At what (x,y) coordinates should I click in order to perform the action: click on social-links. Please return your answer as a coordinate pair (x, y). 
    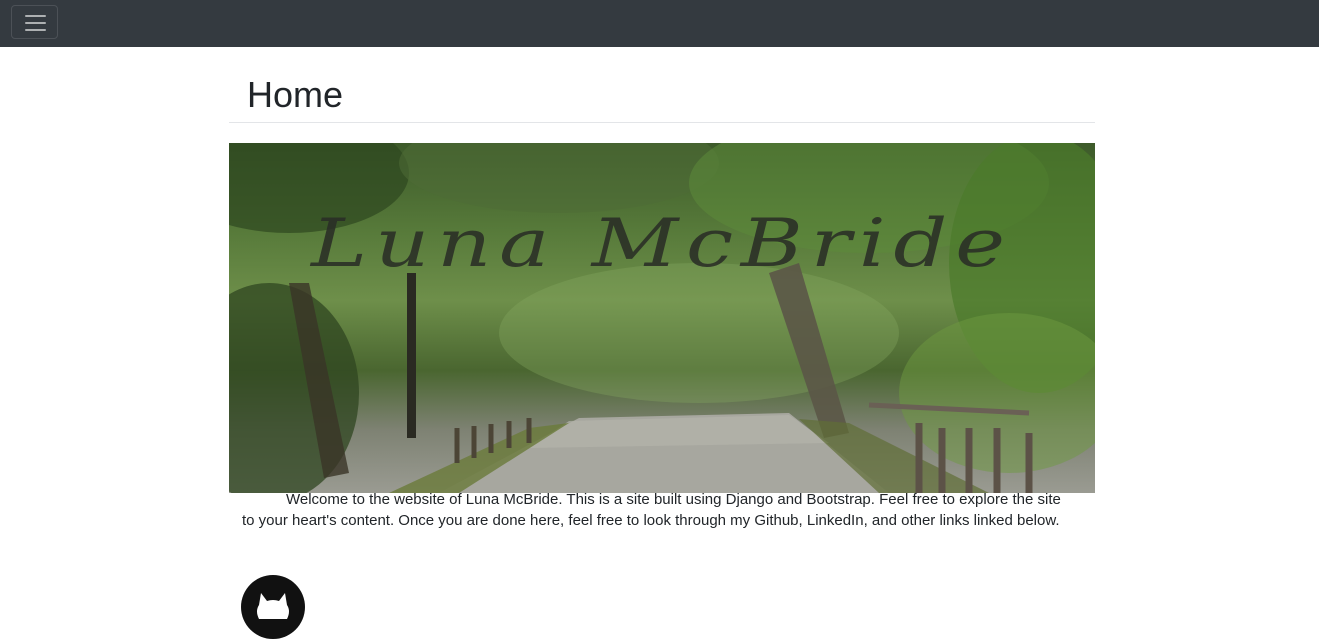
    Looking at the image, I should click on (273, 607).